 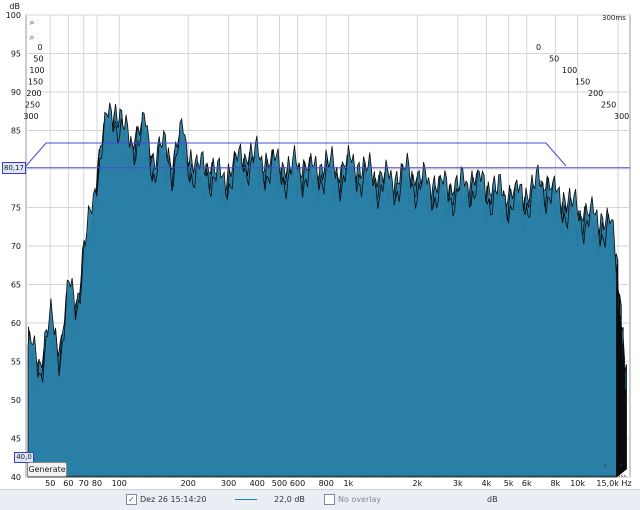 I want to click on threshold-readout: 80,17, so click(x=14, y=168).